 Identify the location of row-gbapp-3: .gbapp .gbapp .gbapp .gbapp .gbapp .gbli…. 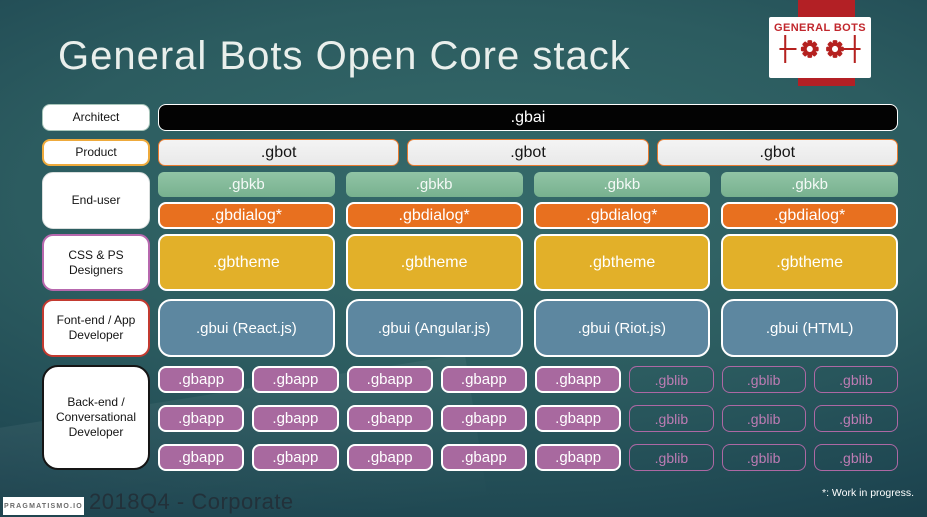
(528, 457).